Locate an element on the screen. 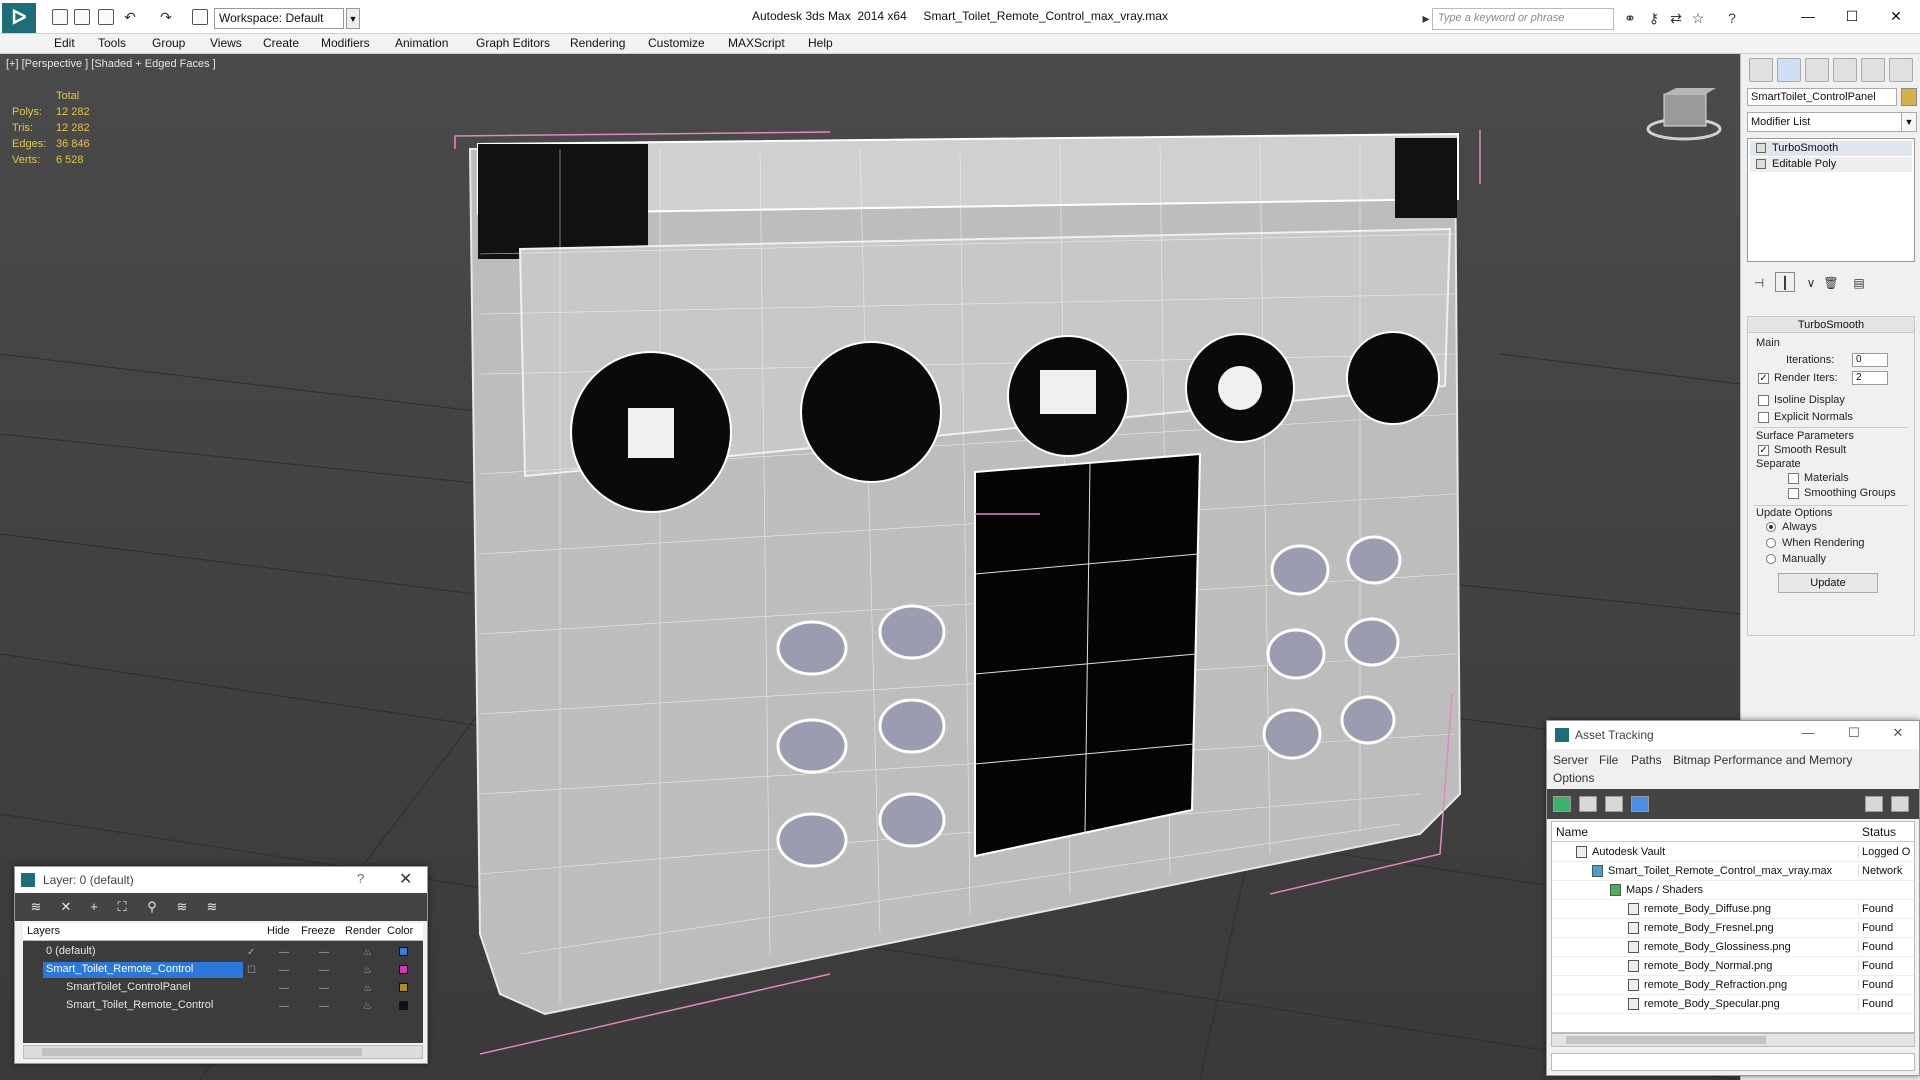 Image resolution: width=1920 pixels, height=1080 pixels. add-selection-icon: + is located at coordinates (94, 907).